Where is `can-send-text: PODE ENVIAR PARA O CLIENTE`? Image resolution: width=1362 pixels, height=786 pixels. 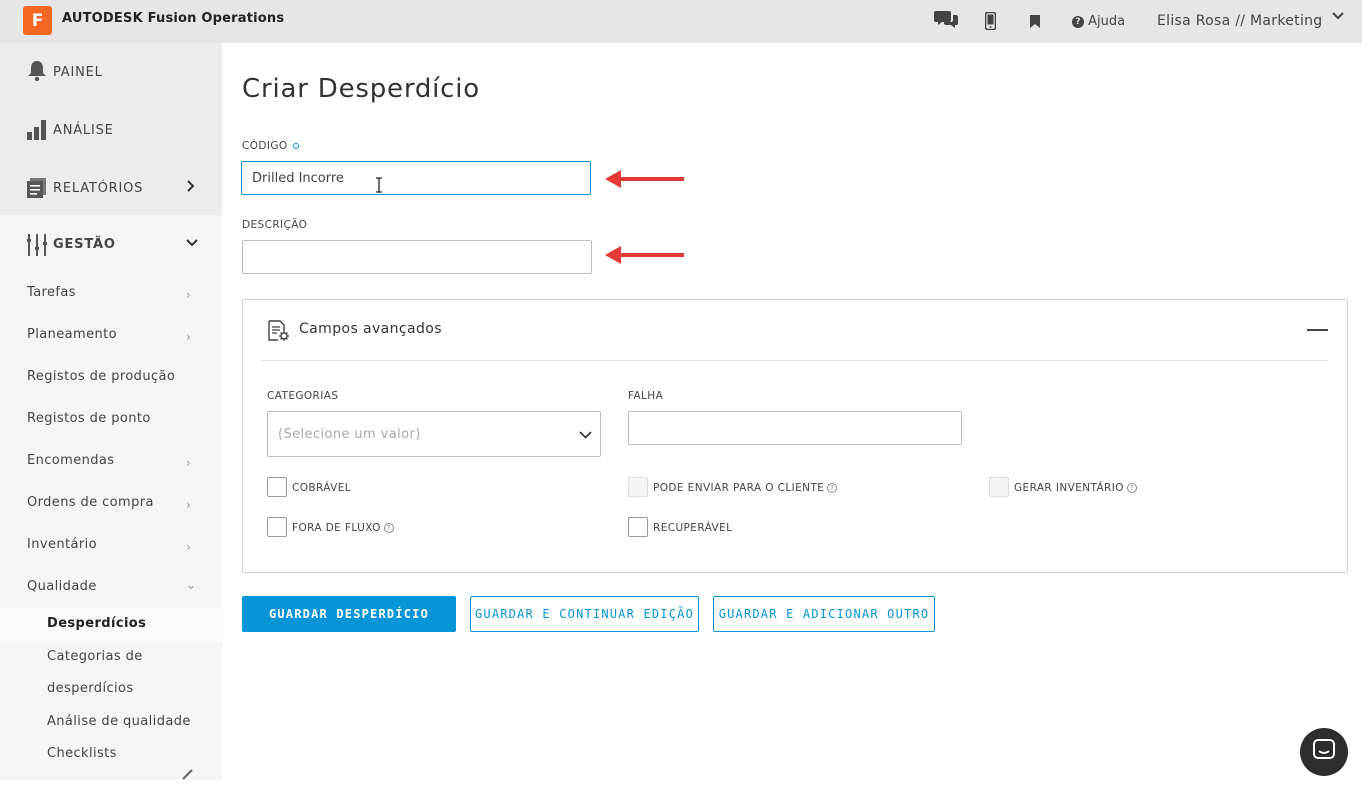
can-send-text: PODE ENVIAR PARA O CLIENTE is located at coordinates (739, 488).